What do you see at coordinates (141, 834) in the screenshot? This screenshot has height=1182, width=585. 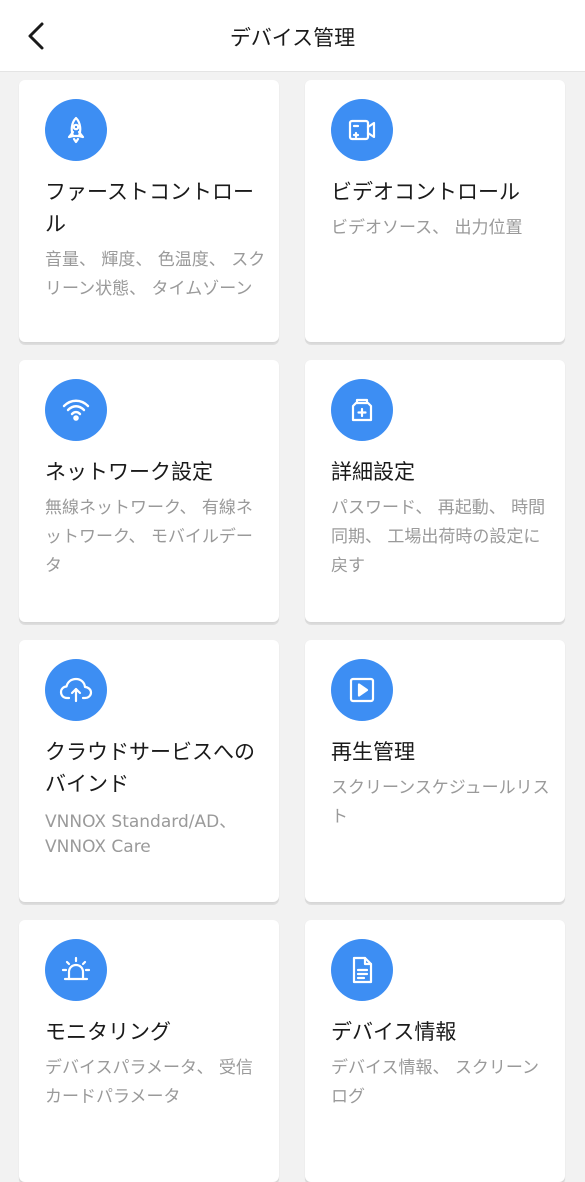 I see `card-description: VNNOX Standard/AD、 VNNOX Care` at bounding box center [141, 834].